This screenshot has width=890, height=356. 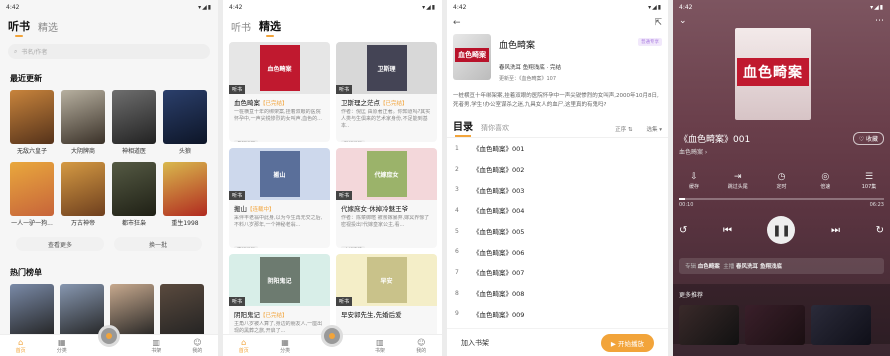 What do you see at coordinates (332, 7) in the screenshot?
I see `status-bar: 4:42 ▾◢▮` at bounding box center [332, 7].